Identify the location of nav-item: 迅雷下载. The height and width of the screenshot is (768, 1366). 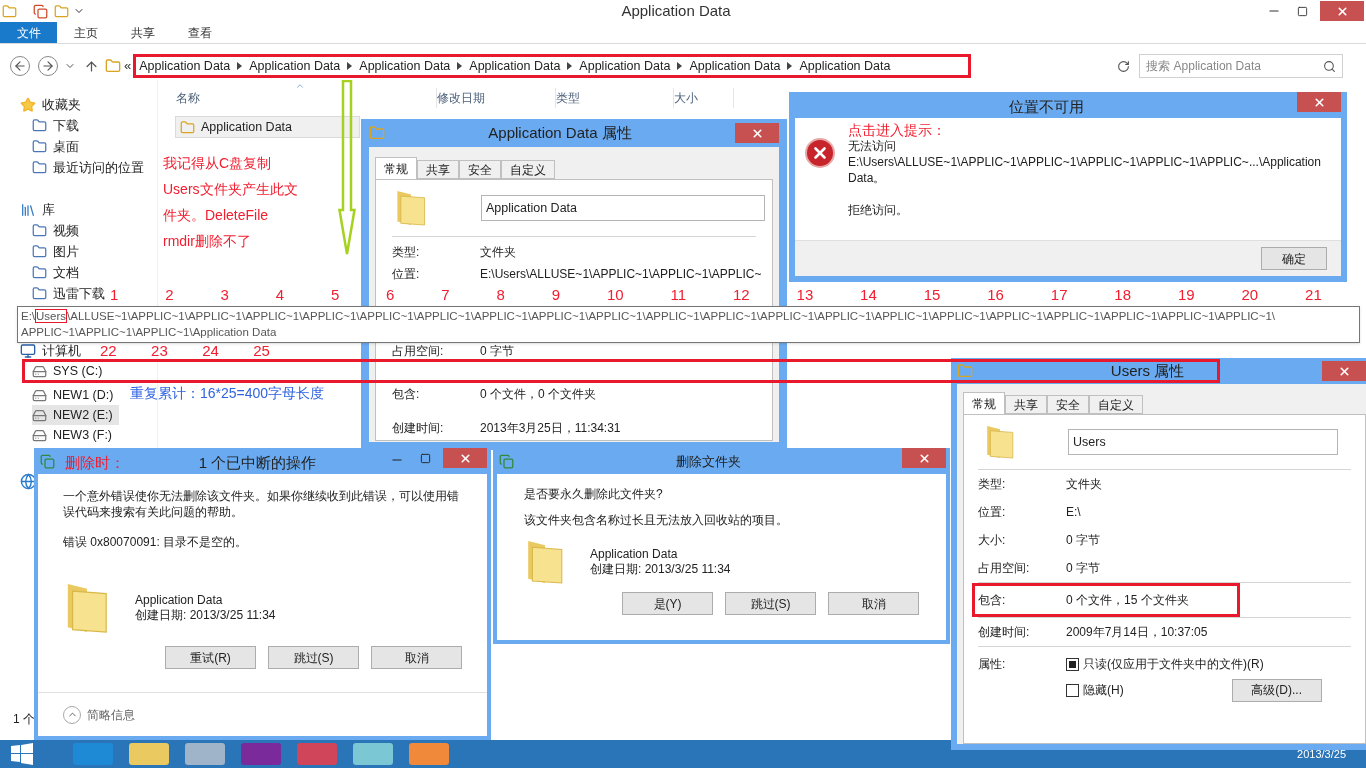
(71, 293).